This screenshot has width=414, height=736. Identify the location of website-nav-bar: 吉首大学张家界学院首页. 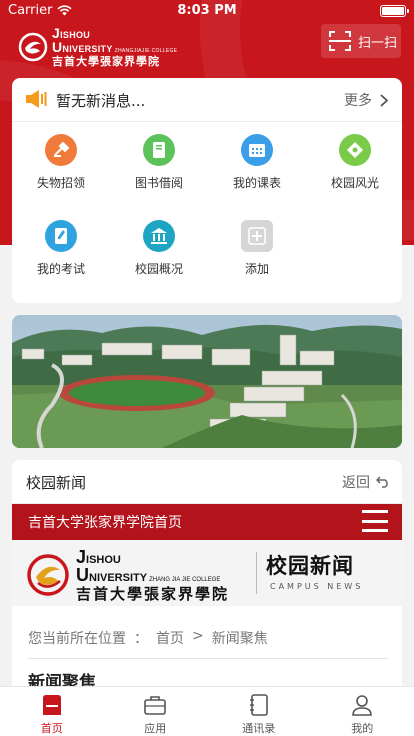
(207, 522).